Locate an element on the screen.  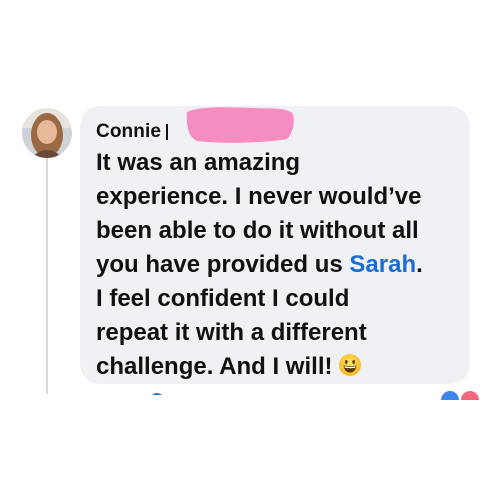
comment-line: I feel confident I could is located at coordinates (223, 298).